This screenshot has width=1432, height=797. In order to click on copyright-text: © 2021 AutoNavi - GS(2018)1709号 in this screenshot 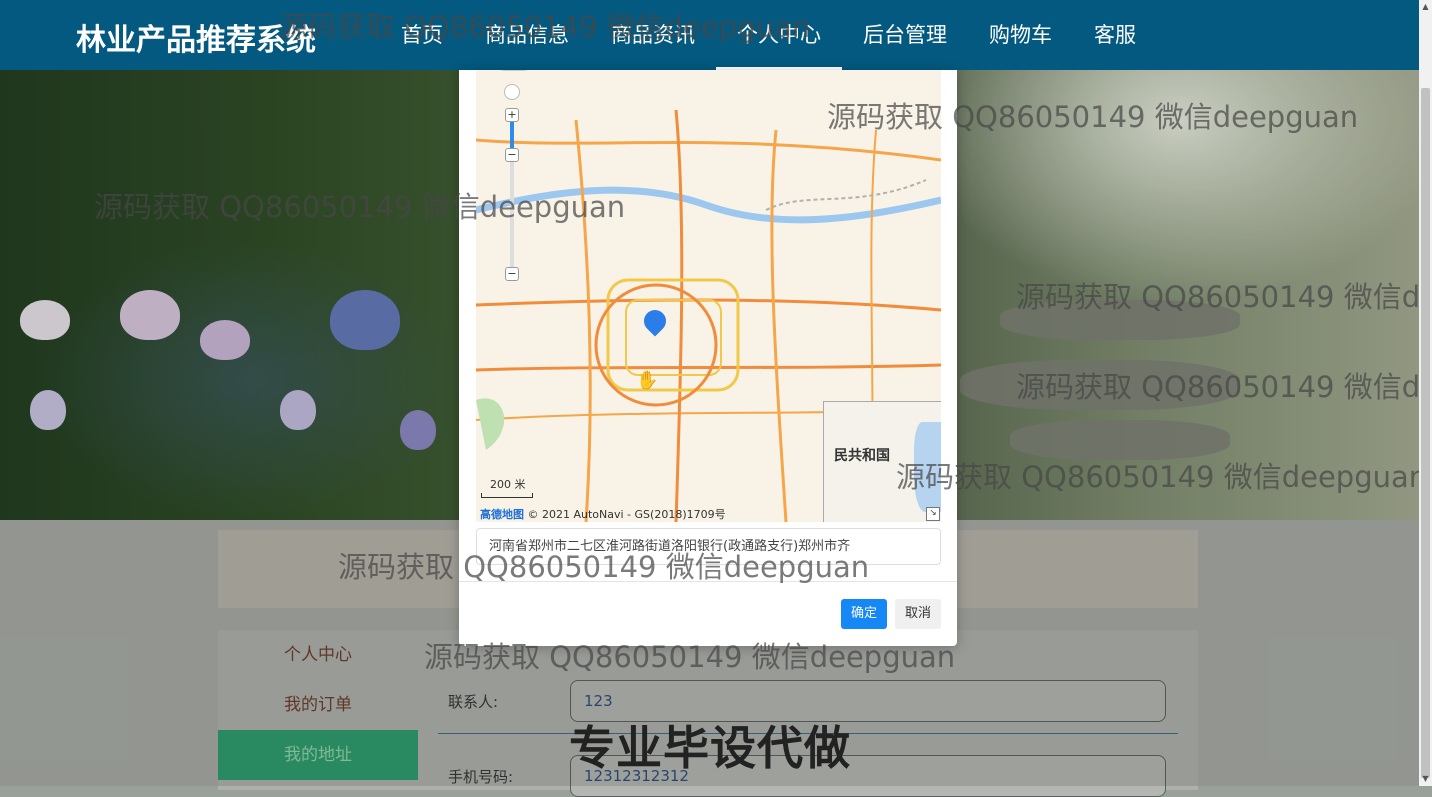, I will do `click(626, 514)`.